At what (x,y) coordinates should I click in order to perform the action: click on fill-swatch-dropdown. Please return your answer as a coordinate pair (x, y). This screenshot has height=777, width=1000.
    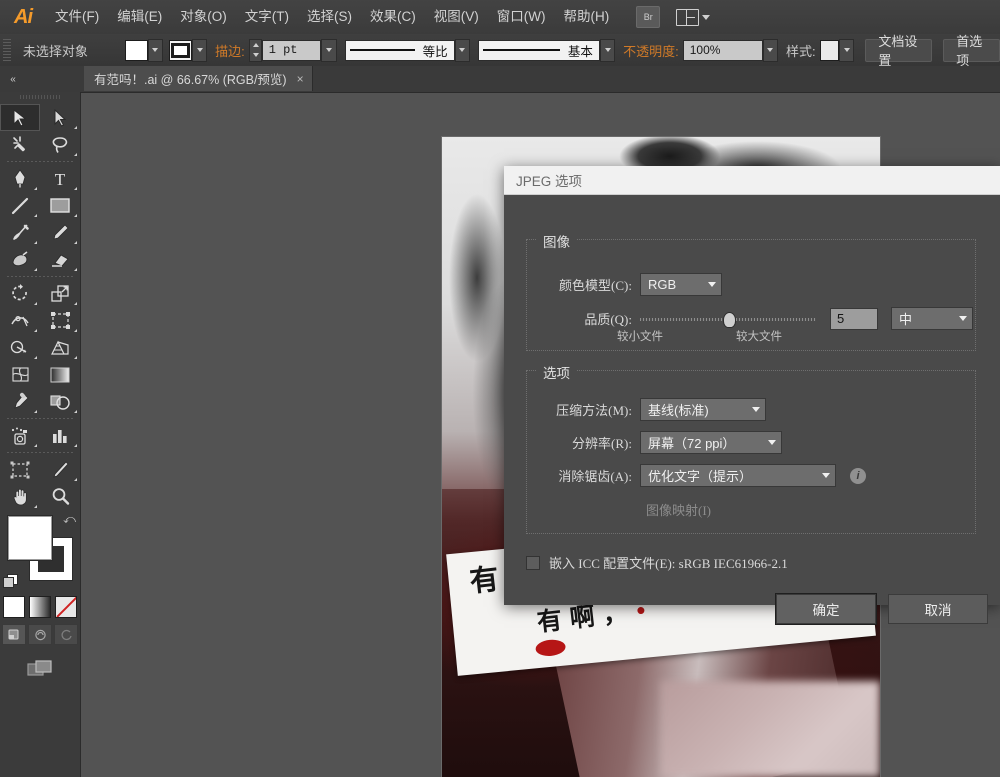
    Looking at the image, I should click on (155, 50).